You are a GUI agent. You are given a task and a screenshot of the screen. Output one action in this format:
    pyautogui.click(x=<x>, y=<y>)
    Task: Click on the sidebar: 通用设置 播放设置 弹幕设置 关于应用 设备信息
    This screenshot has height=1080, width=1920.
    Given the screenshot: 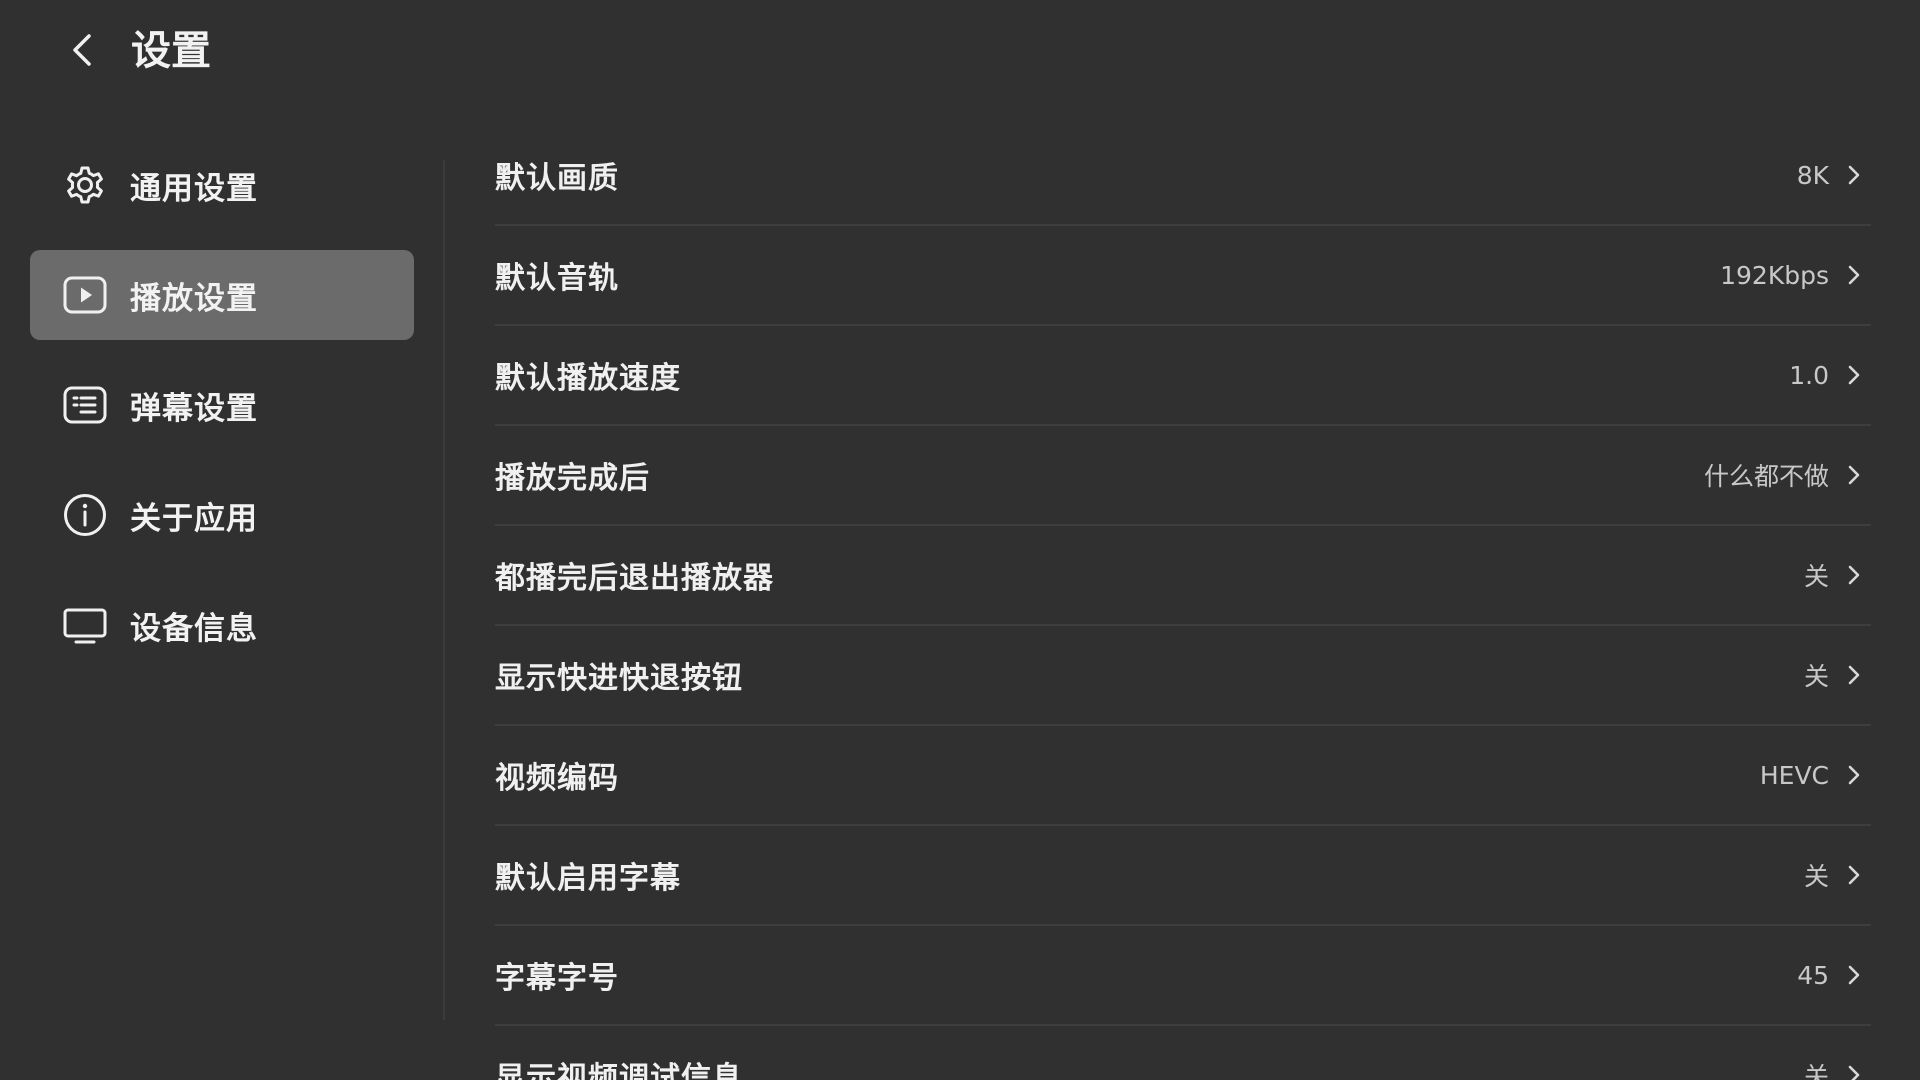 What is the action you would take?
    pyautogui.click(x=222, y=415)
    